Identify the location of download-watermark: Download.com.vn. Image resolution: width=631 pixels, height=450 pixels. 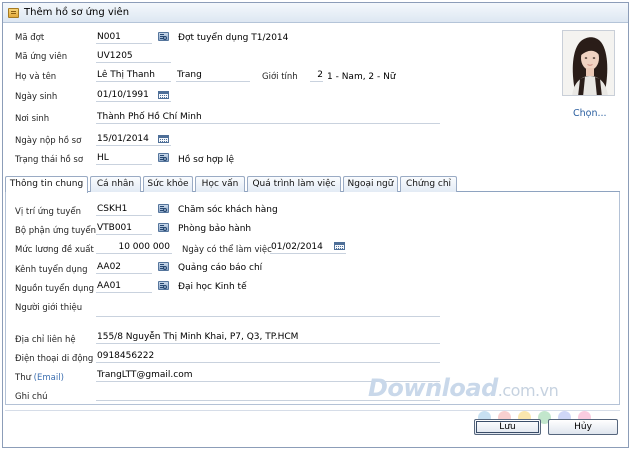
(463, 388).